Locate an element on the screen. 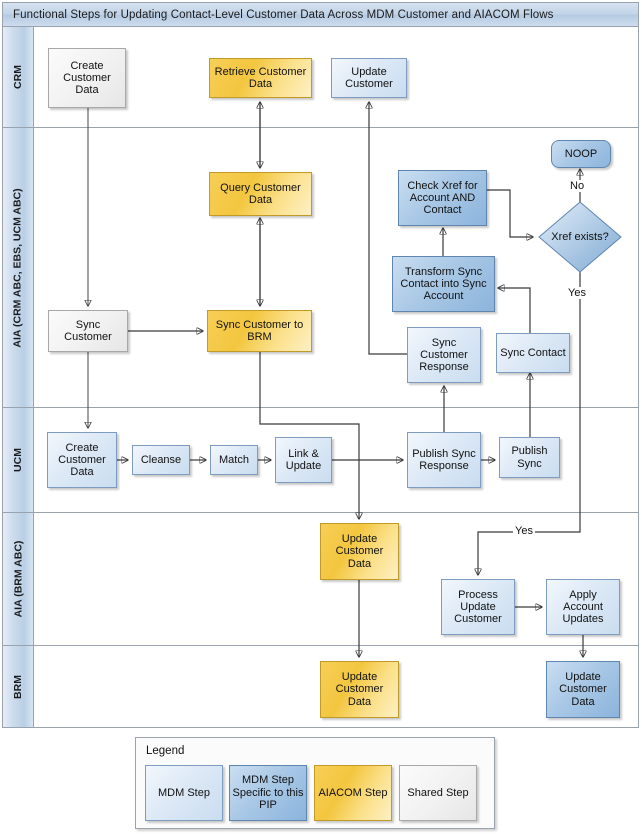  node-noop: NOOP is located at coordinates (581, 154).